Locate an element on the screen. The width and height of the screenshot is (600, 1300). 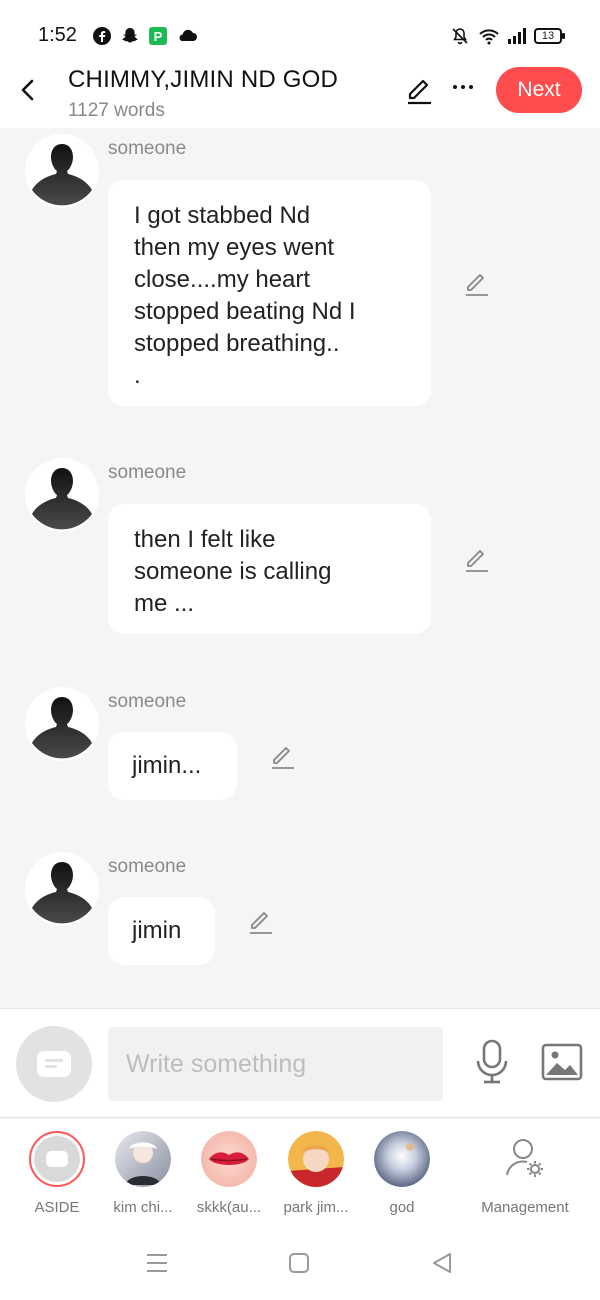
bell-muted-icon is located at coordinates (460, 36).